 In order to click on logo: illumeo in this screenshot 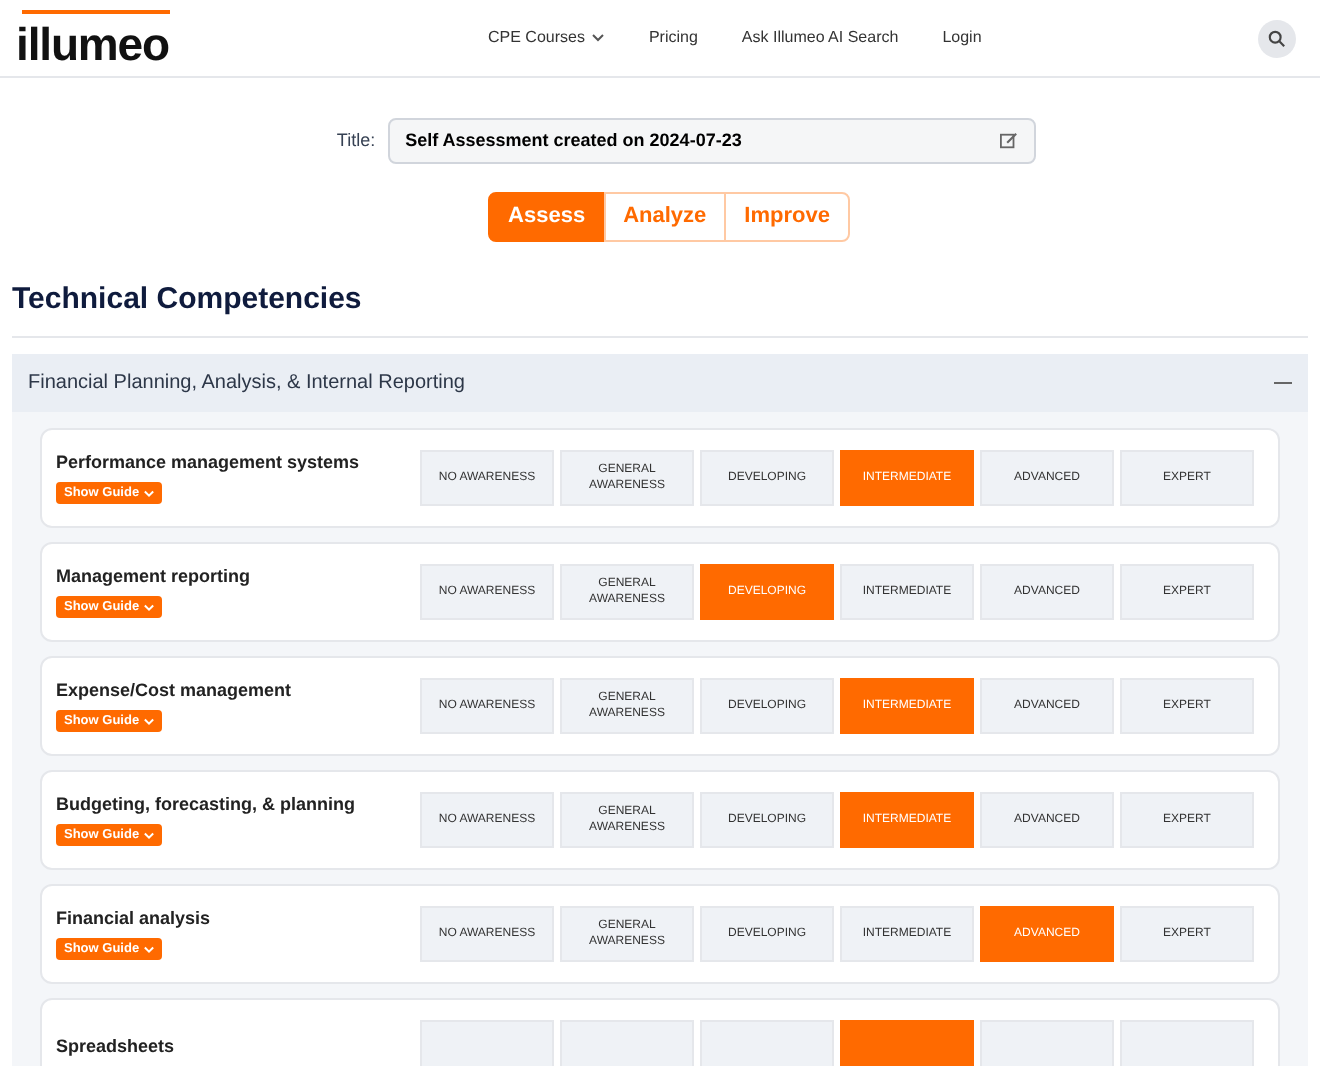, I will do `click(92, 38)`.